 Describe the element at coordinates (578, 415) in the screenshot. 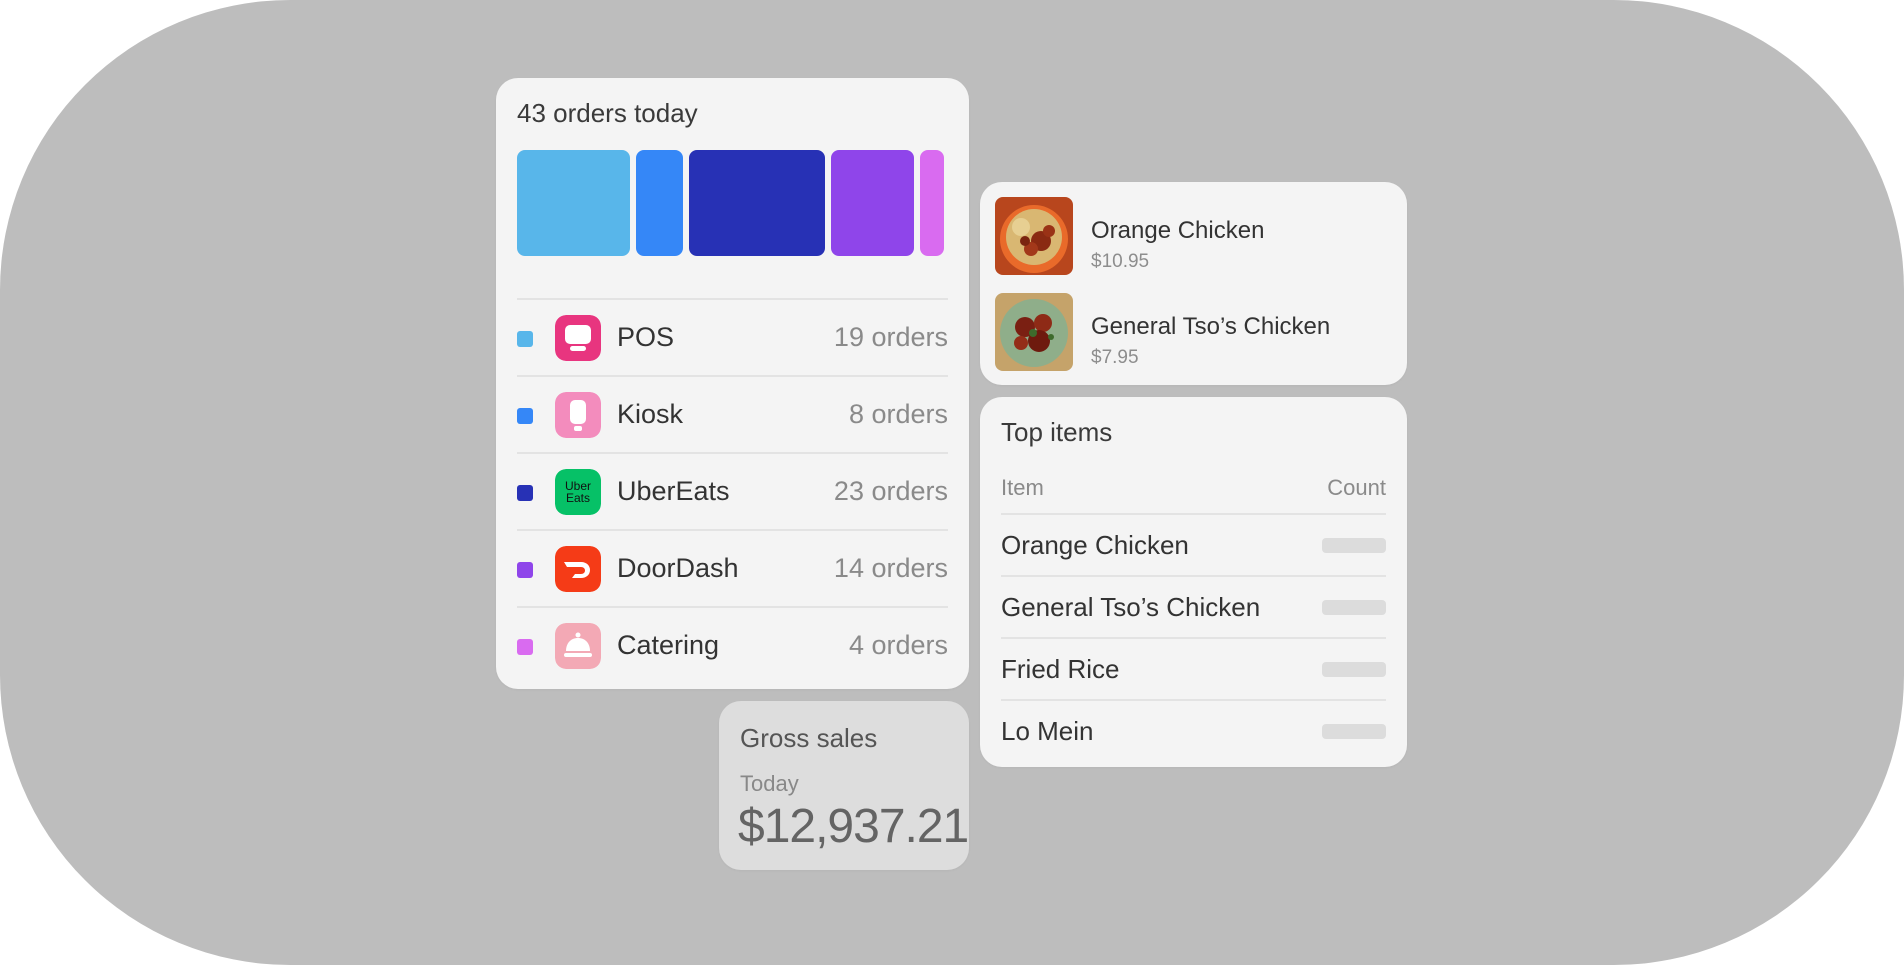

I see `kiosk-icon` at that location.